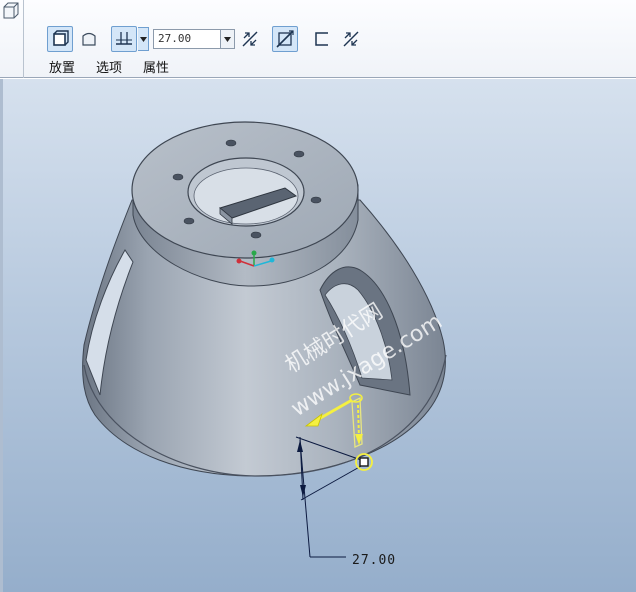  What do you see at coordinates (156, 66) in the screenshot?
I see `tab-properties: 属性` at bounding box center [156, 66].